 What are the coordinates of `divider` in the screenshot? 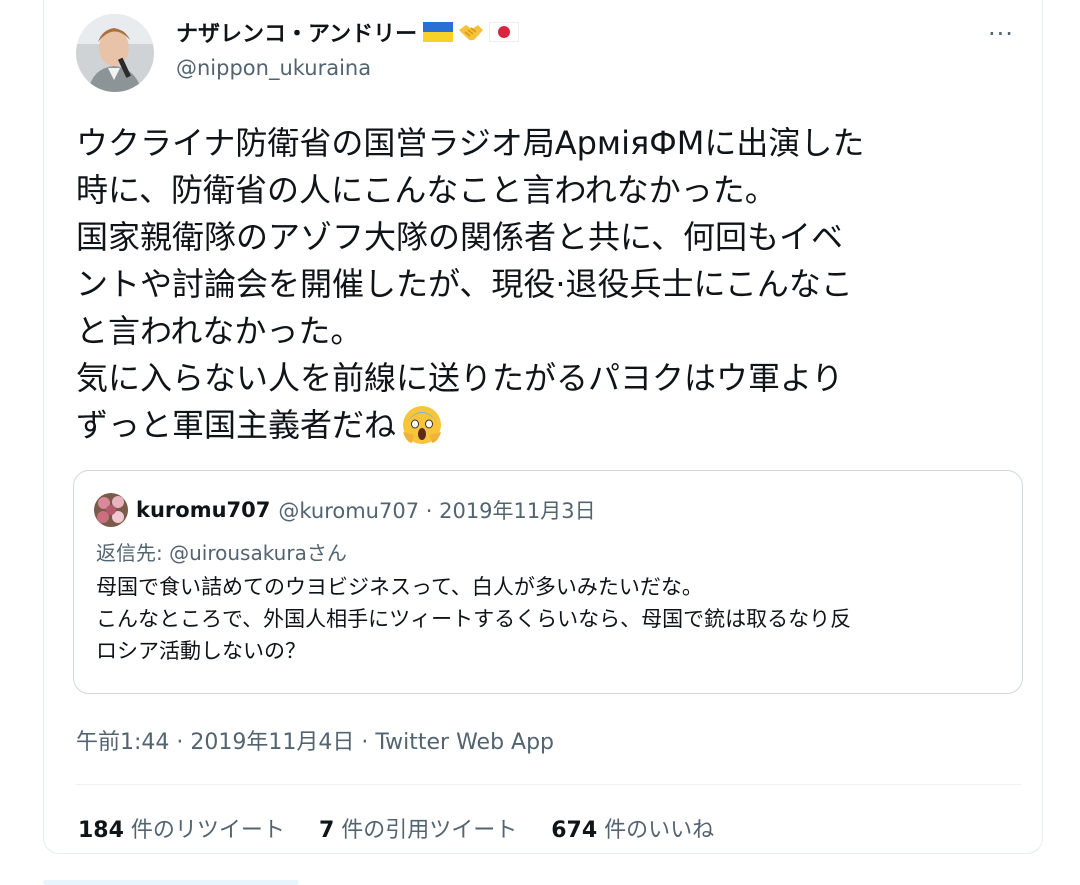 It's located at (549, 784).